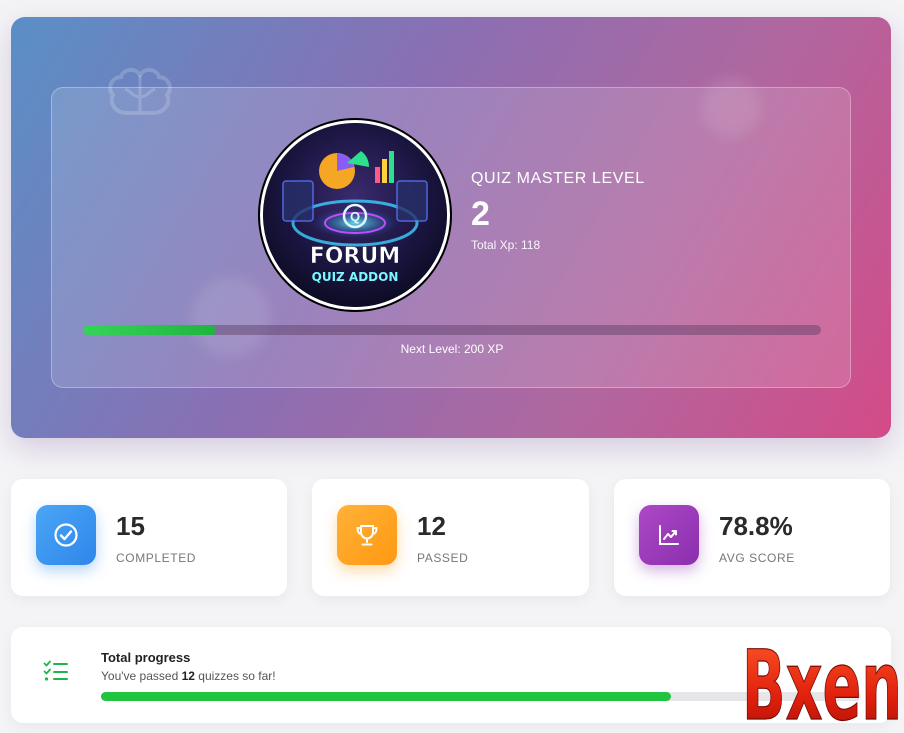 The image size is (904, 733). I want to click on stat-value: 12, so click(431, 526).